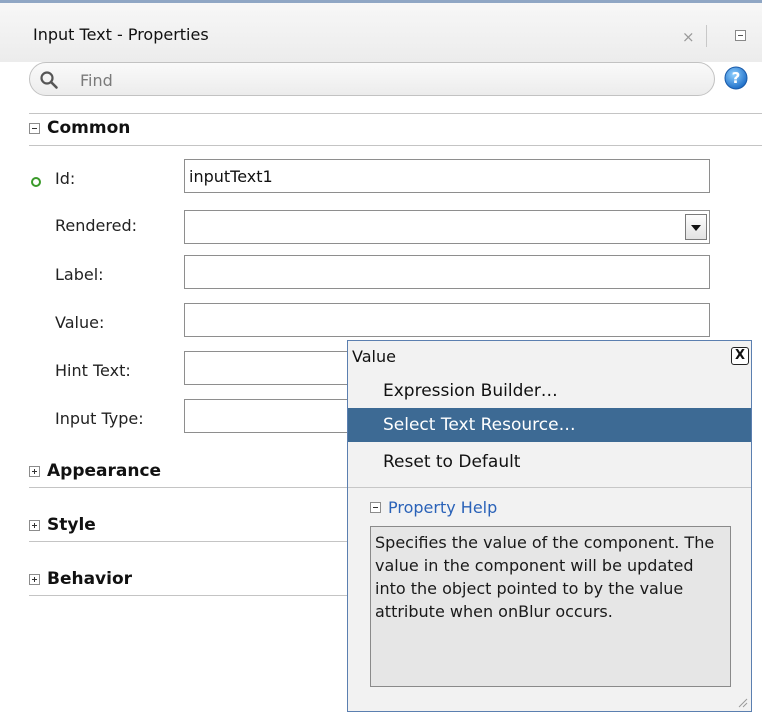  I want to click on titlebar-separator, so click(706, 36).